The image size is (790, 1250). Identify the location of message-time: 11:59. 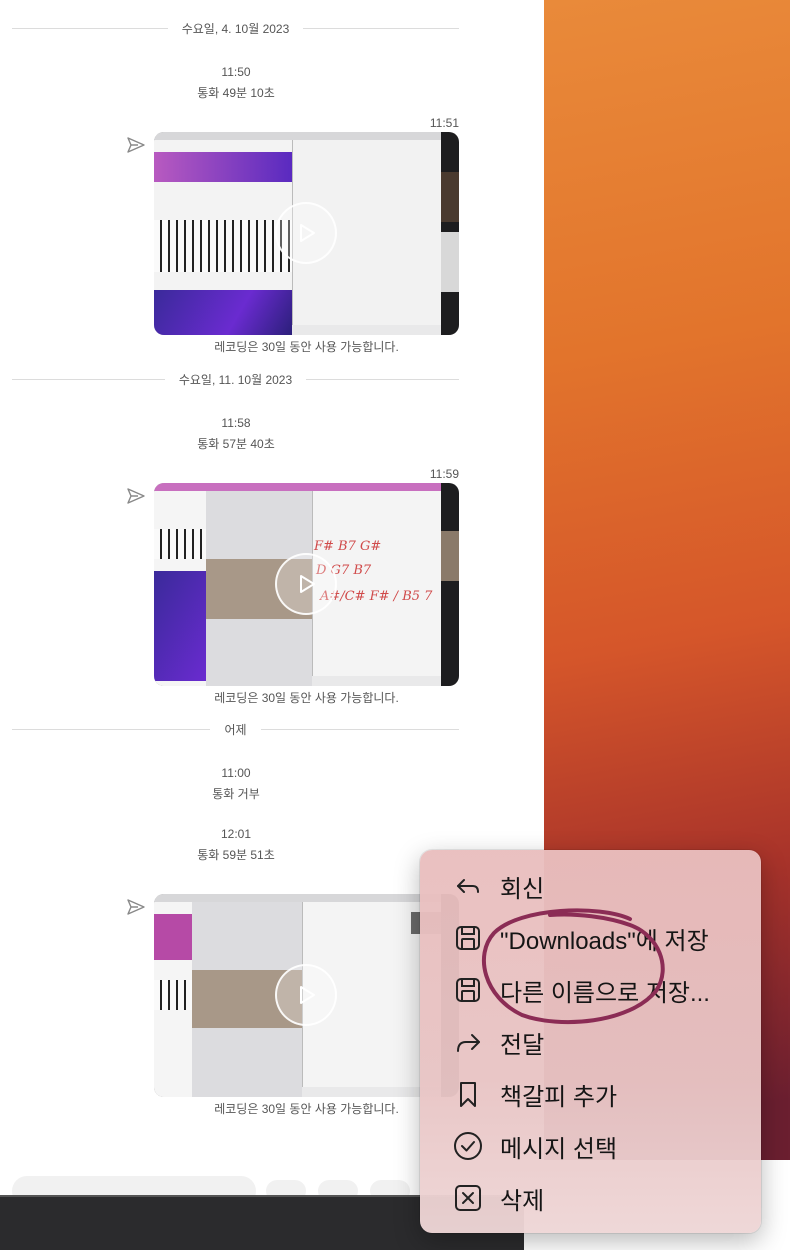
(444, 474).